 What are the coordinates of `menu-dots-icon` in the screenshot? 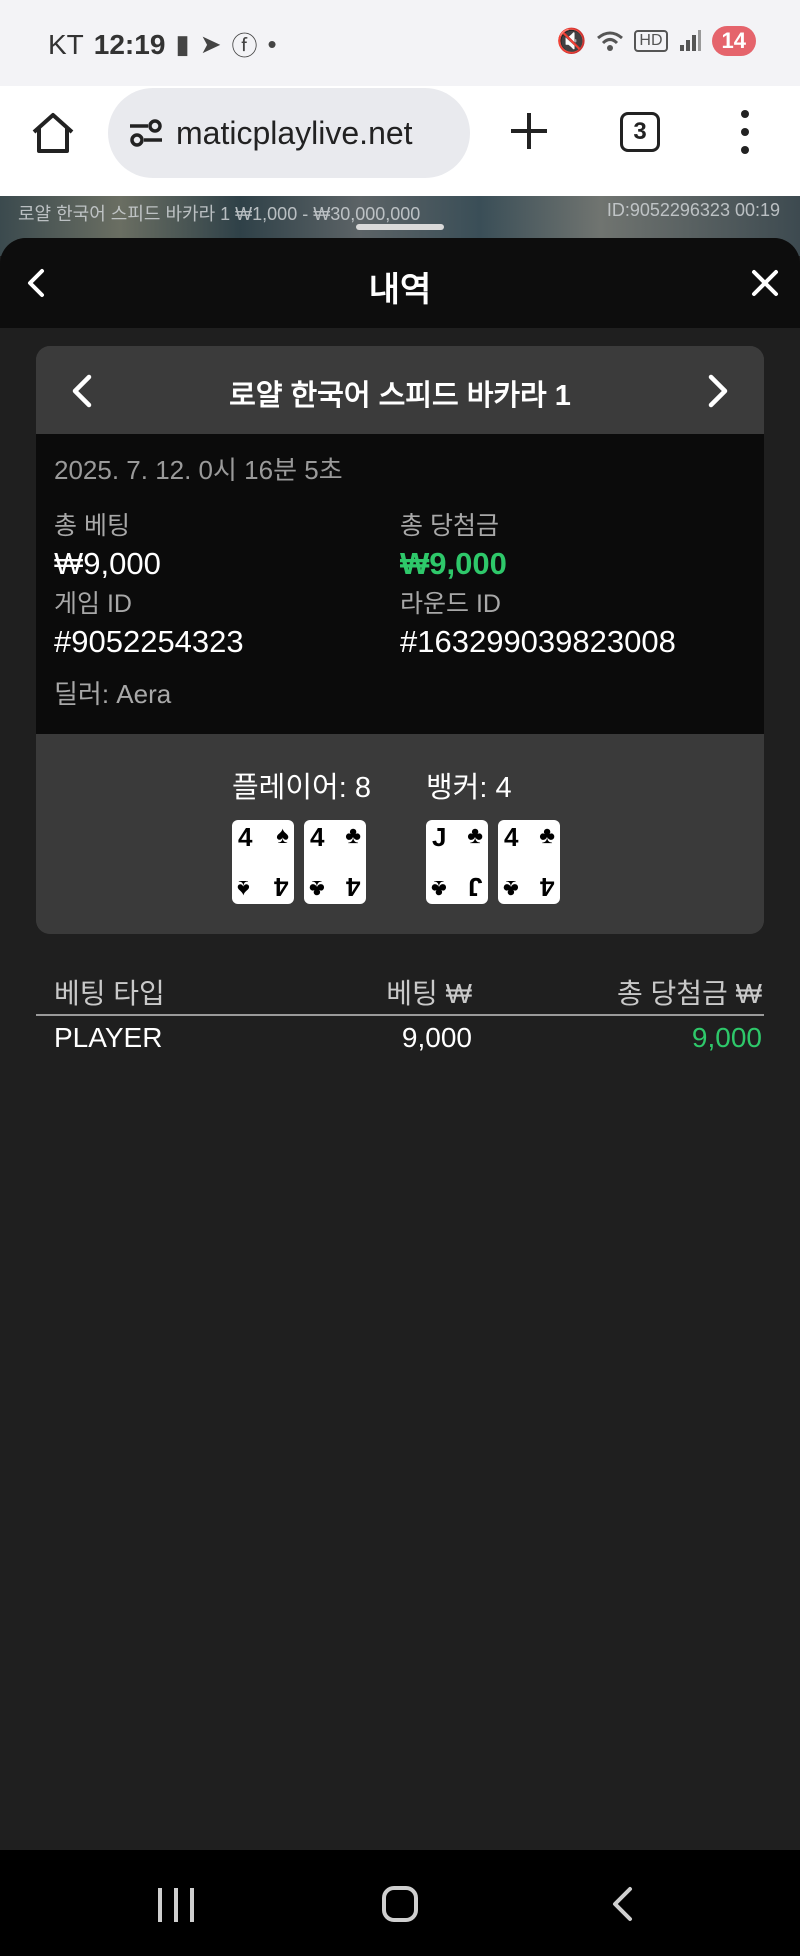 It's located at (745, 132).